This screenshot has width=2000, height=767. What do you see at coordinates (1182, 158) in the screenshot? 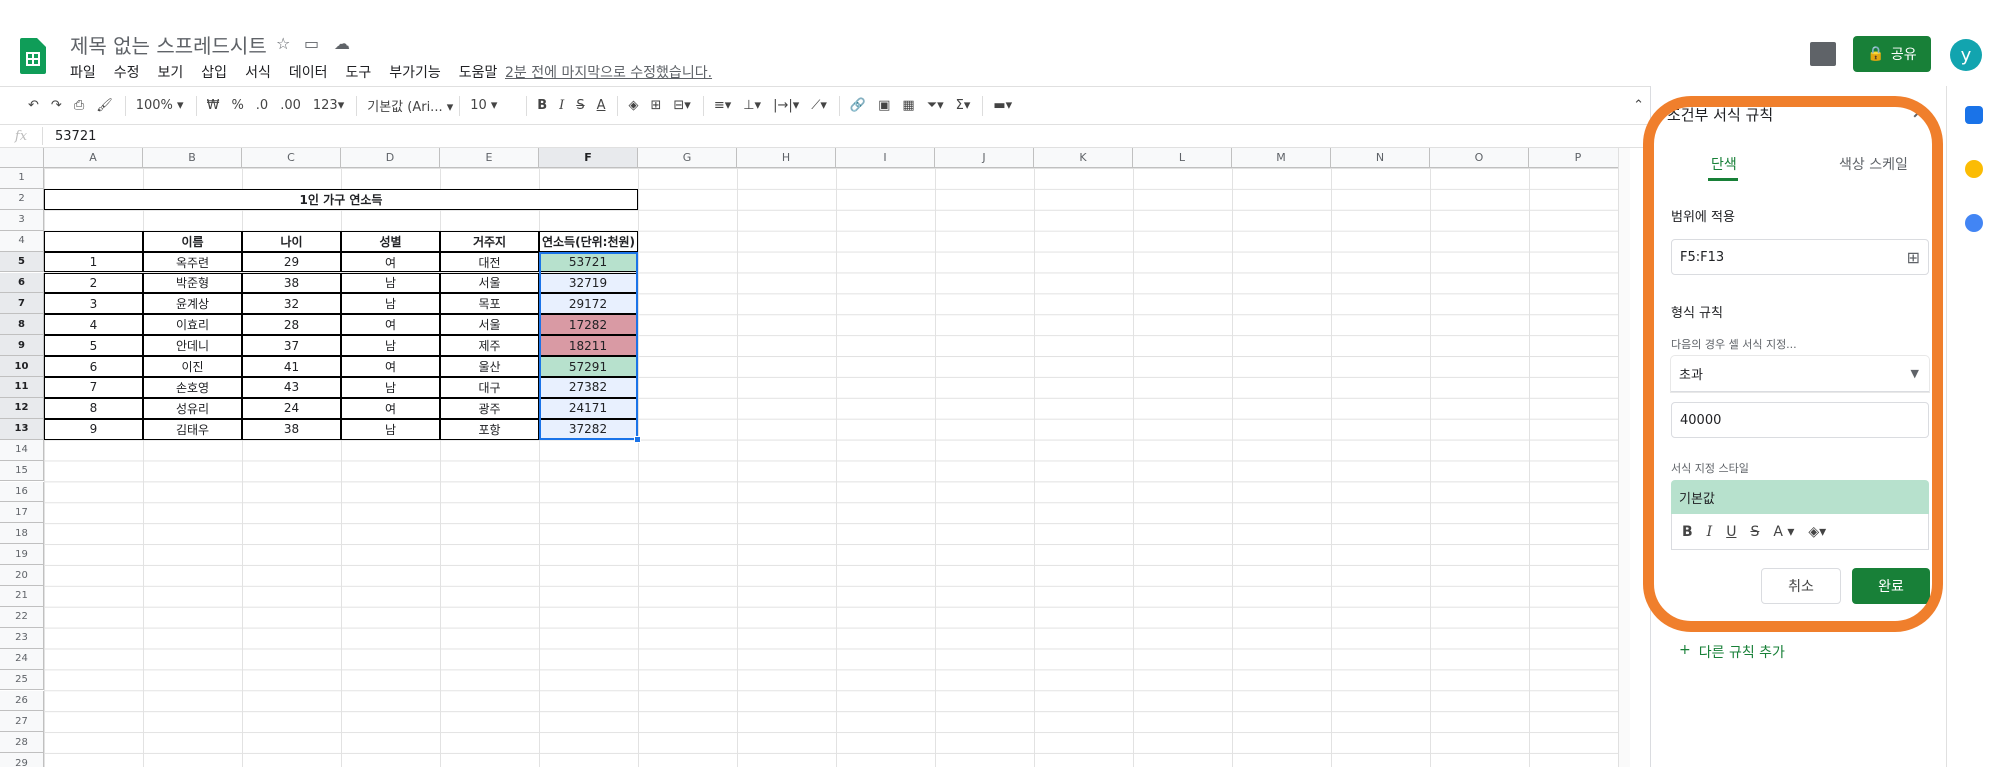
I see `column-header: L` at bounding box center [1182, 158].